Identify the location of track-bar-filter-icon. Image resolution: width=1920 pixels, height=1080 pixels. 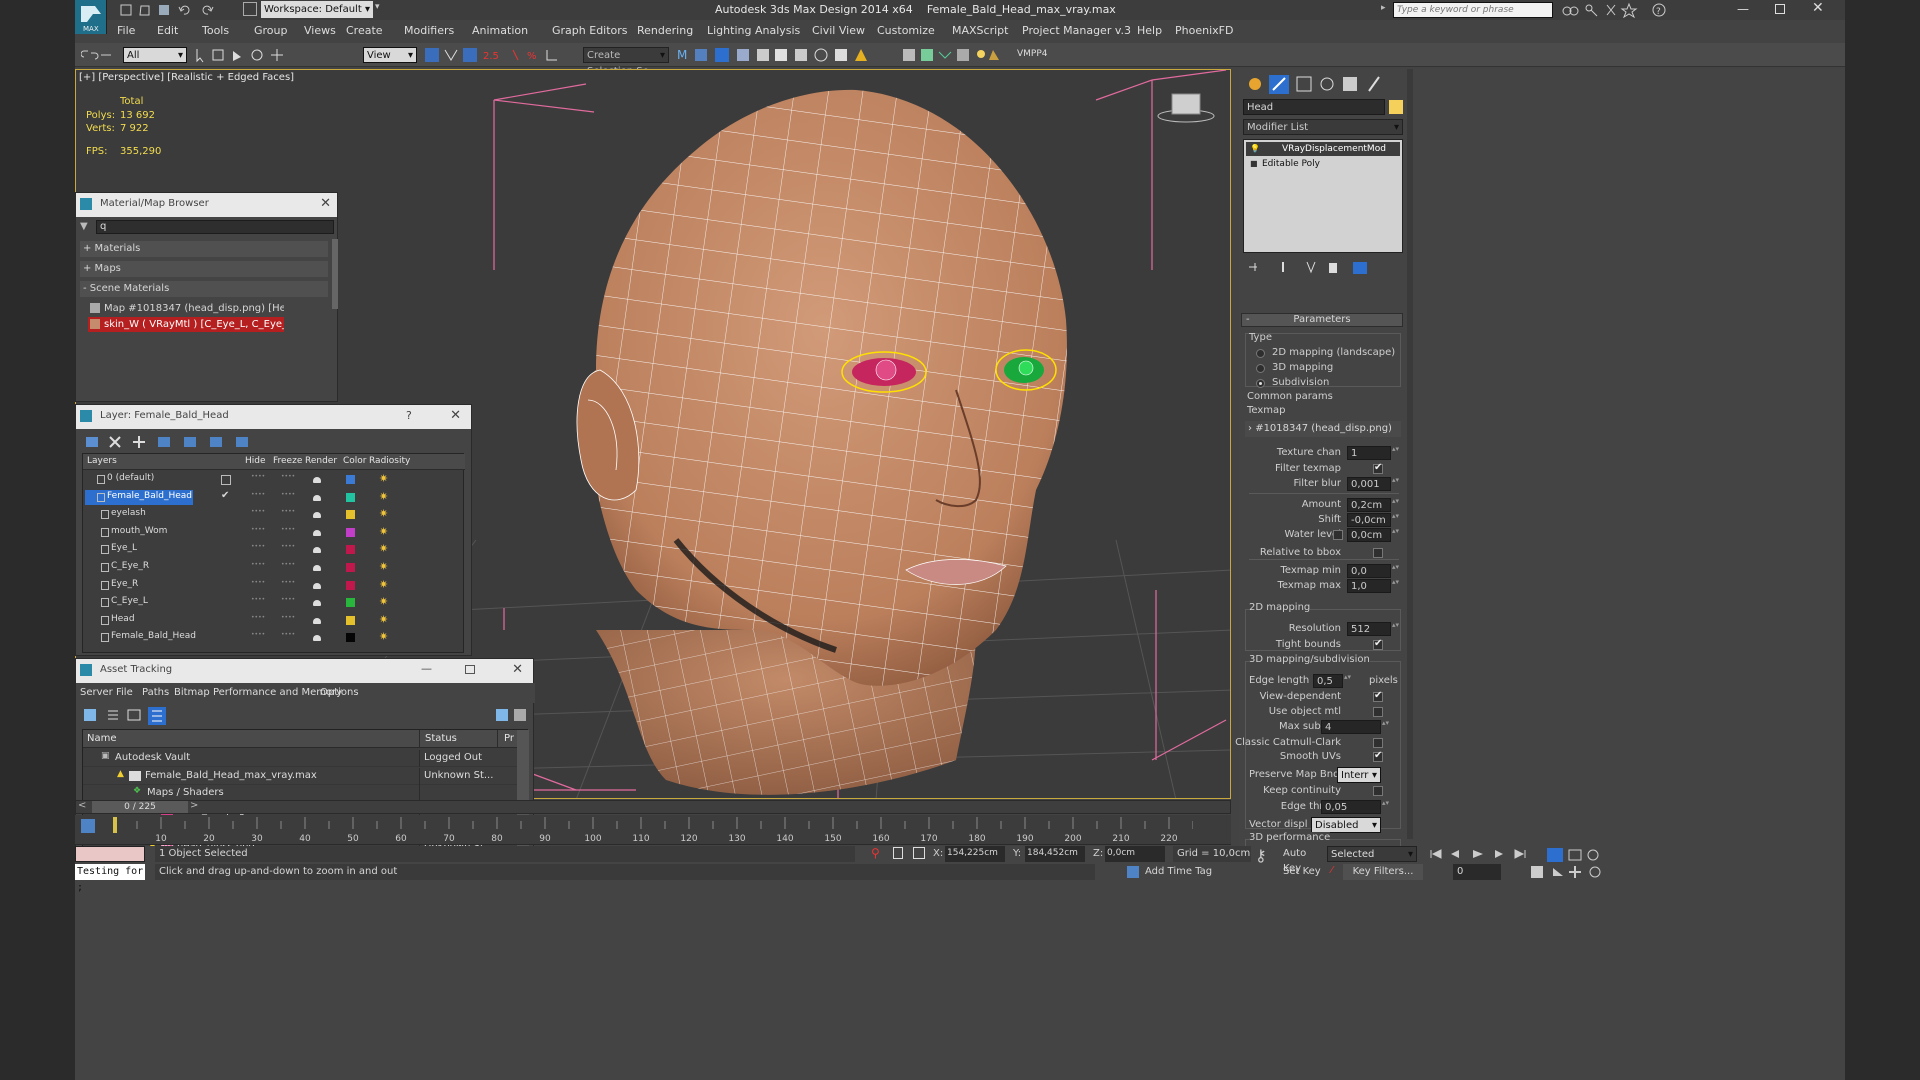
(88, 826).